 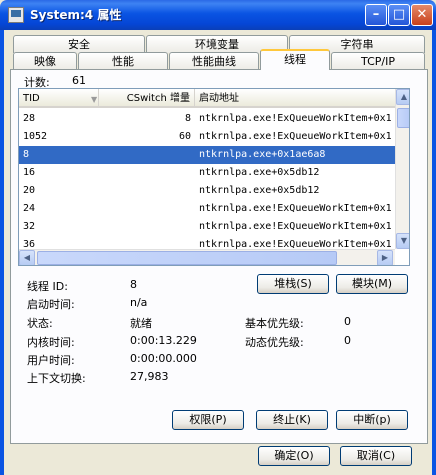 I want to click on window-title: System:4 属性, so click(x=76, y=15).